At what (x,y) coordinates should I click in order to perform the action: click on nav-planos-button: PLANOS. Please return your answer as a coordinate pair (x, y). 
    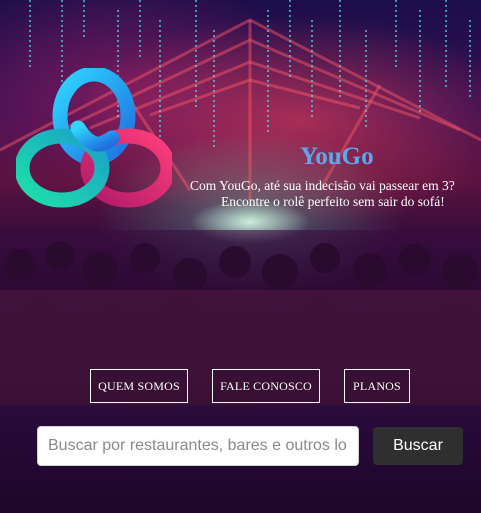
    Looking at the image, I should click on (377, 386).